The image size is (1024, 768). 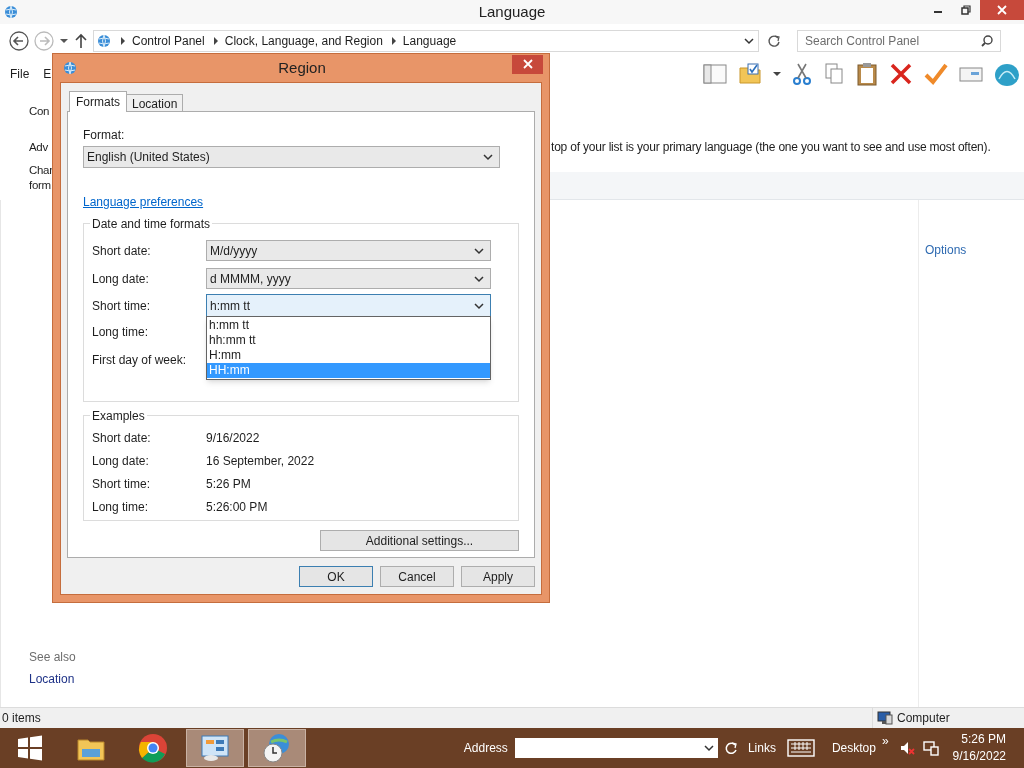 I want to click on up-arrow-icon, so click(x=81, y=41).